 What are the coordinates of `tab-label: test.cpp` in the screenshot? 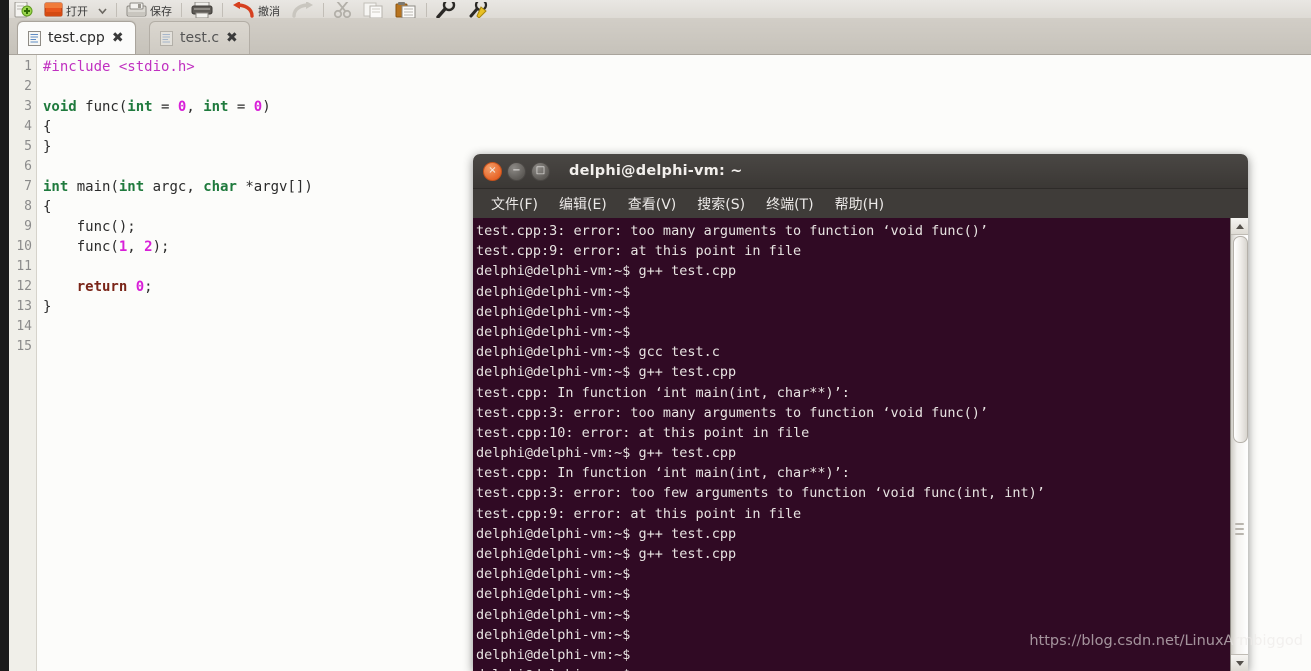 It's located at (76, 38).